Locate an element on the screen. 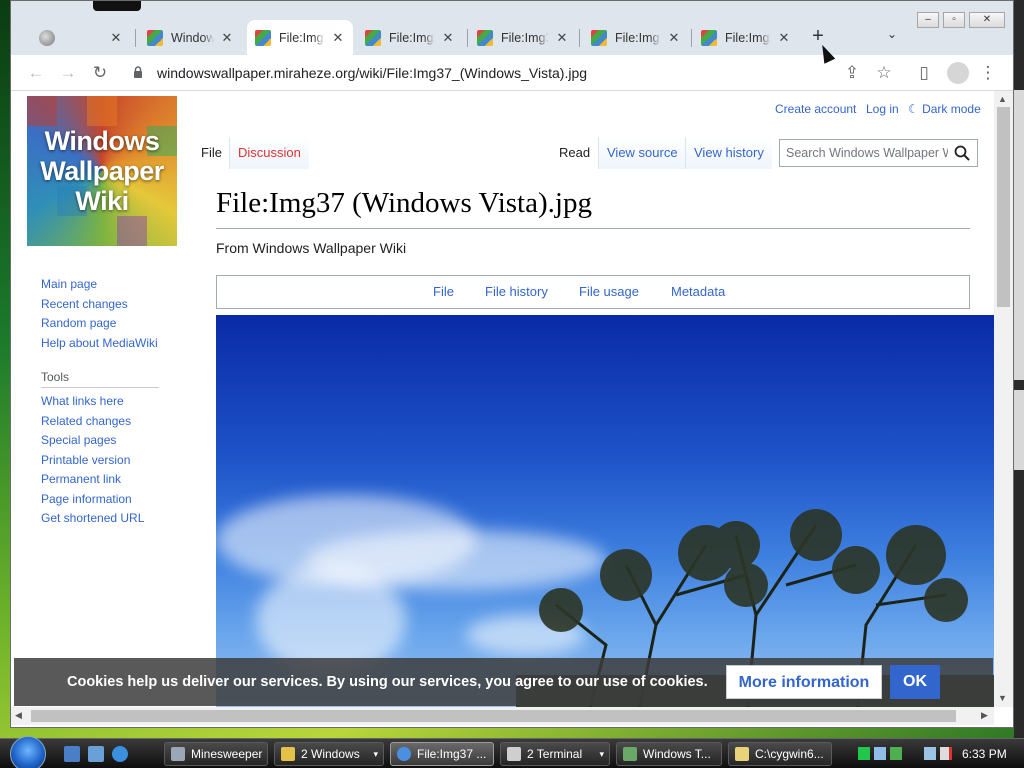  terminal-icon is located at coordinates (514, 754).